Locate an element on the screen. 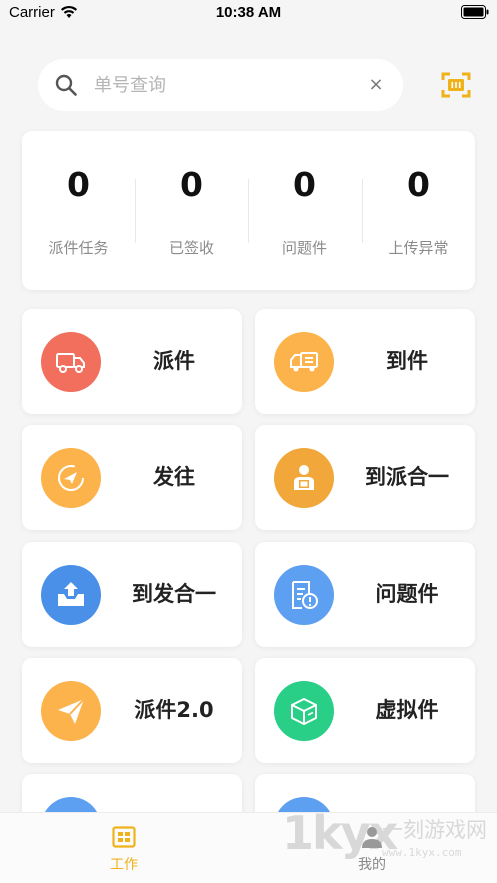  tab-mine: 我的 is located at coordinates (372, 848).